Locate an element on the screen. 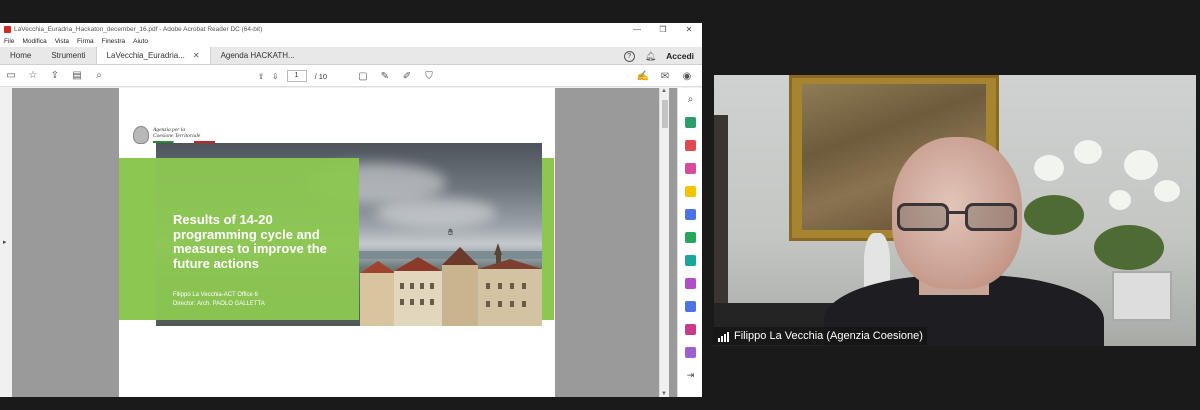  menu-vista: Vista is located at coordinates (62, 41).